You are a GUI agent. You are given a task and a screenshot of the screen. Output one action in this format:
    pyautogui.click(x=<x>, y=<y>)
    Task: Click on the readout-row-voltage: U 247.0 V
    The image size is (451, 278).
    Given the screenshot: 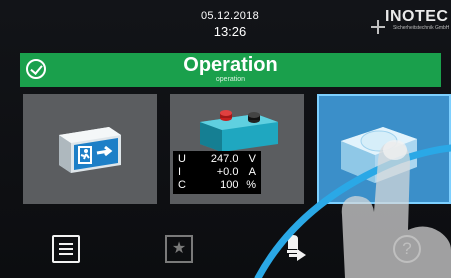 What is the action you would take?
    pyautogui.click(x=217, y=159)
    